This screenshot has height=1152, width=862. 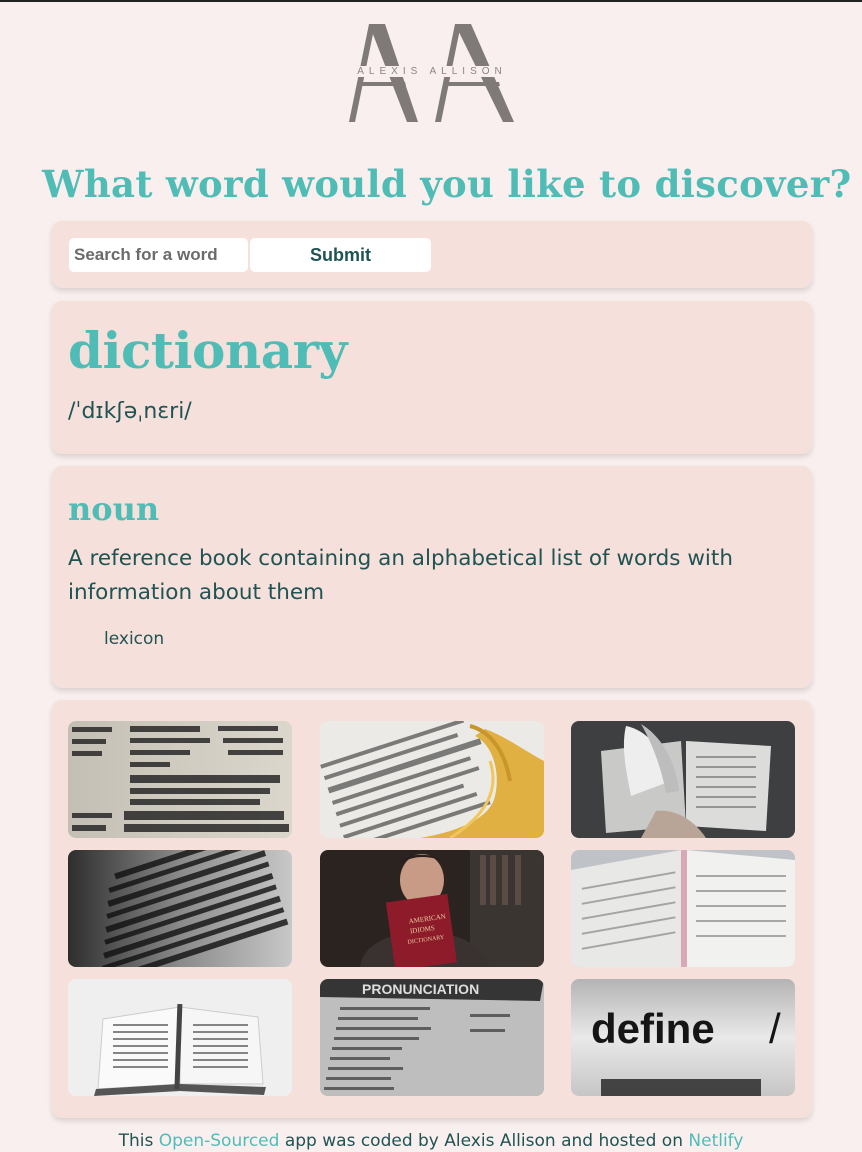 I want to click on word-title: dictionary, so click(x=207, y=350).